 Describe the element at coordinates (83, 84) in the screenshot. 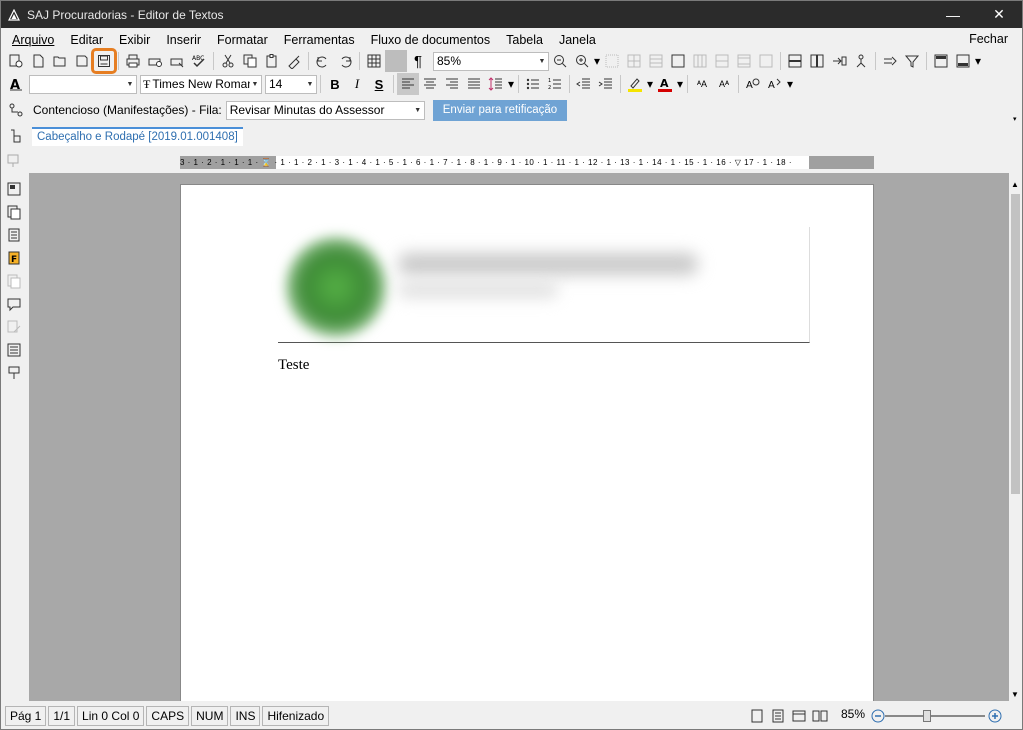

I see `style-combo: ▼` at that location.